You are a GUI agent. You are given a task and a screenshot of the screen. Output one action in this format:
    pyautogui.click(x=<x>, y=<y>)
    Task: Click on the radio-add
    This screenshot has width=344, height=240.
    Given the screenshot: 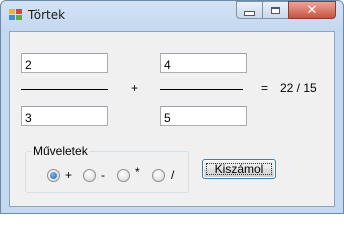 What is the action you would take?
    pyautogui.click(x=53, y=175)
    